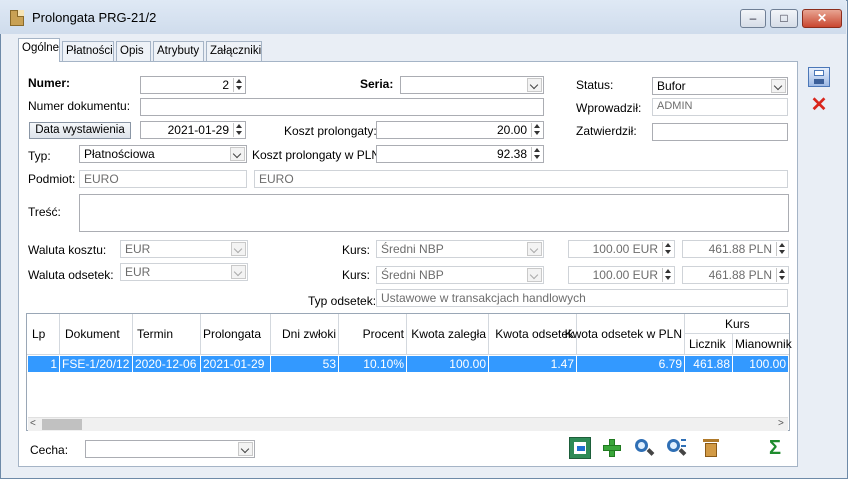 Image resolution: width=848 pixels, height=479 pixels. Describe the element at coordinates (178, 51) in the screenshot. I see `tab-atrybuty: Atrybuty` at that location.